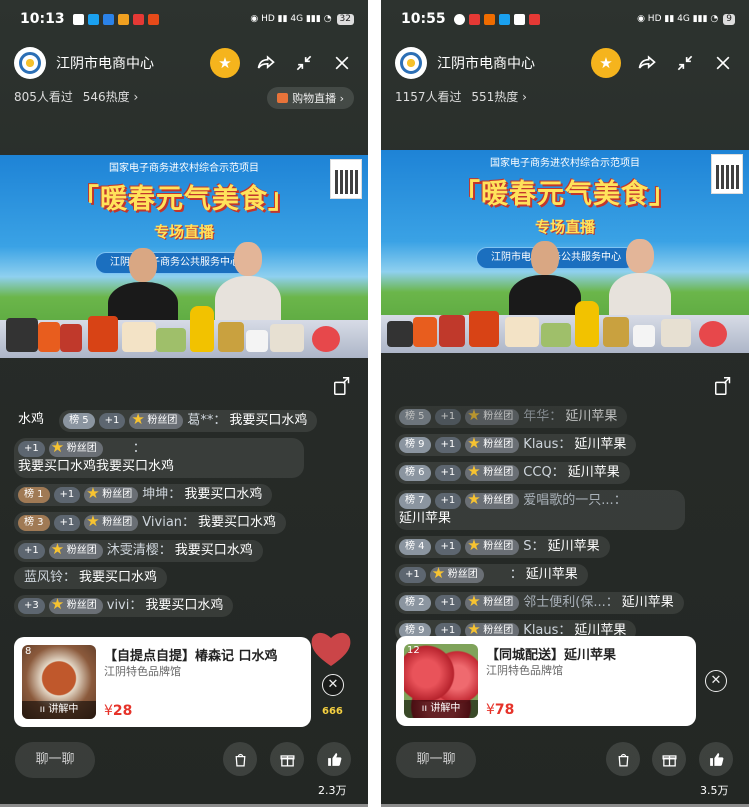 This screenshot has height=807, width=750. I want to click on comment: 蓝风铃： 我要买口水鸡, so click(91, 578).